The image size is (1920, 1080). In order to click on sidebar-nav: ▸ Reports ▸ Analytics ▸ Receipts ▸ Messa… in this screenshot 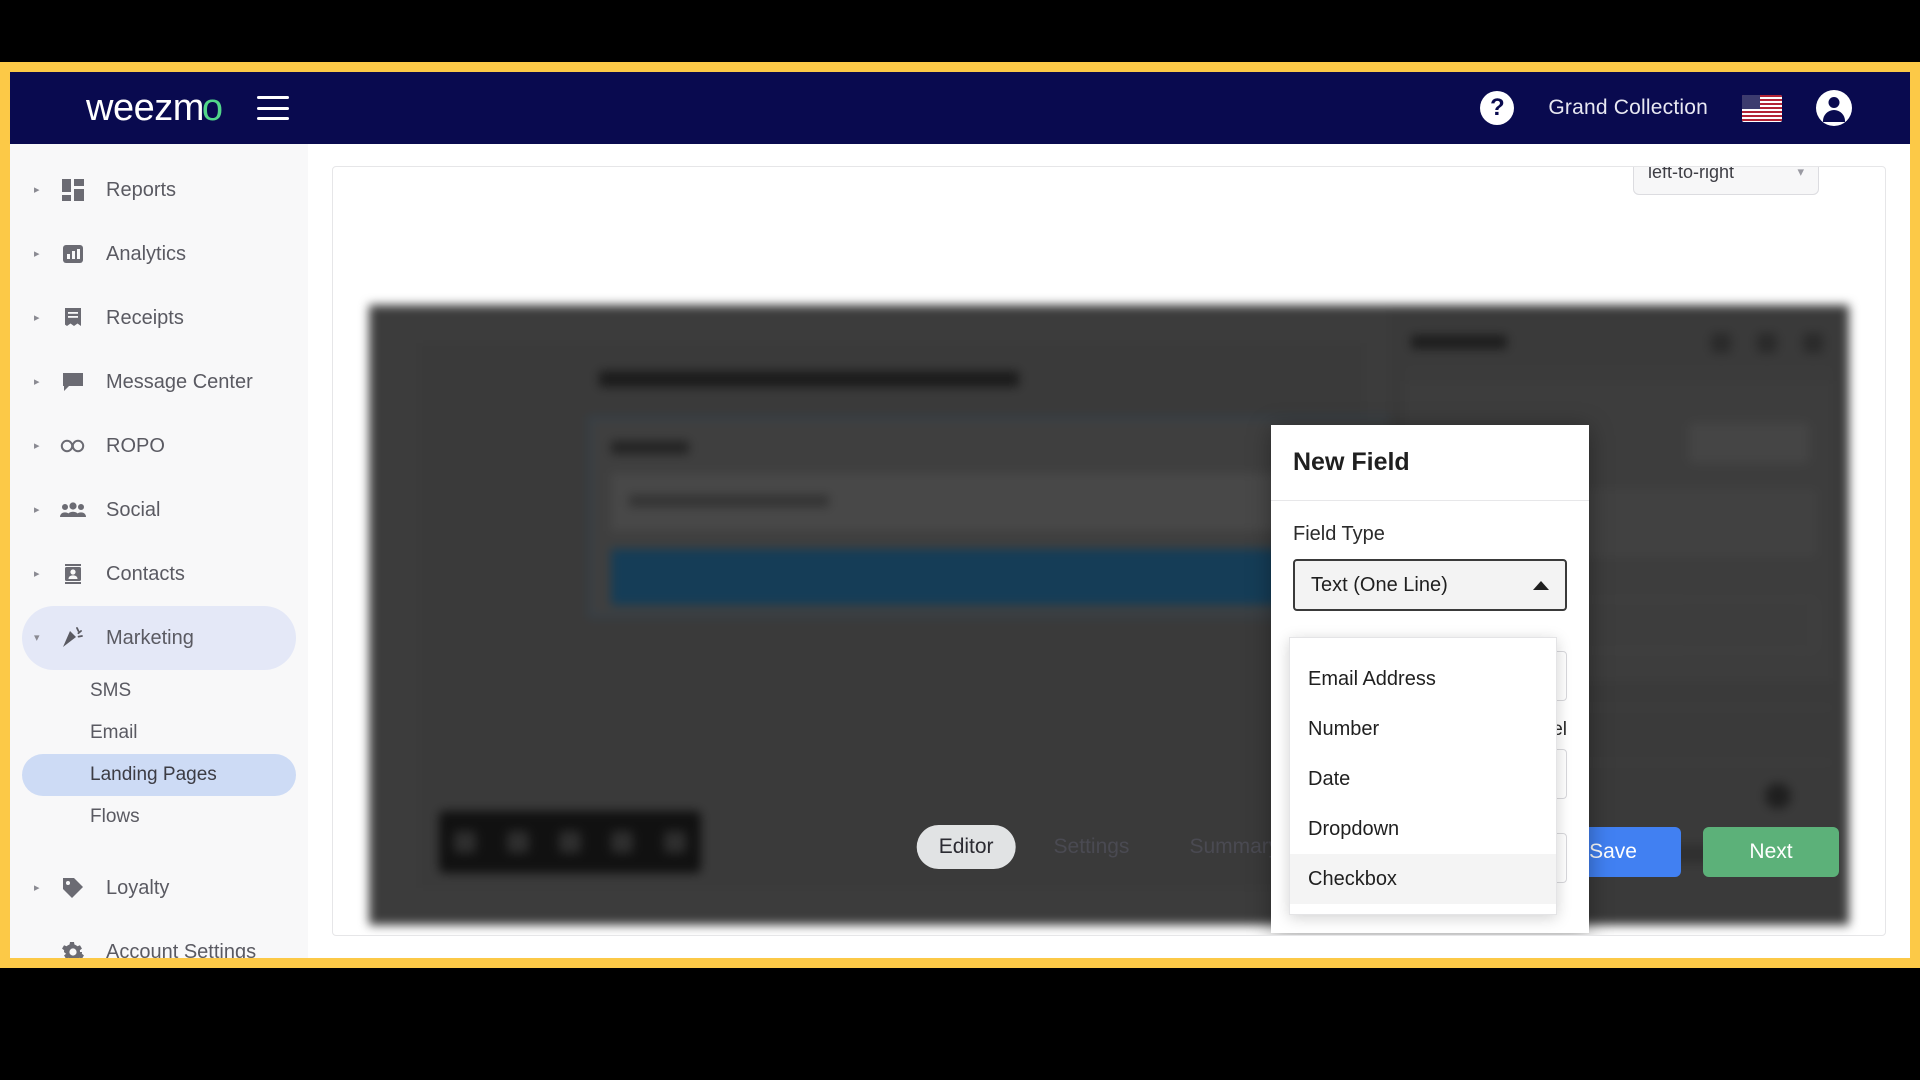, I will do `click(159, 551)`.